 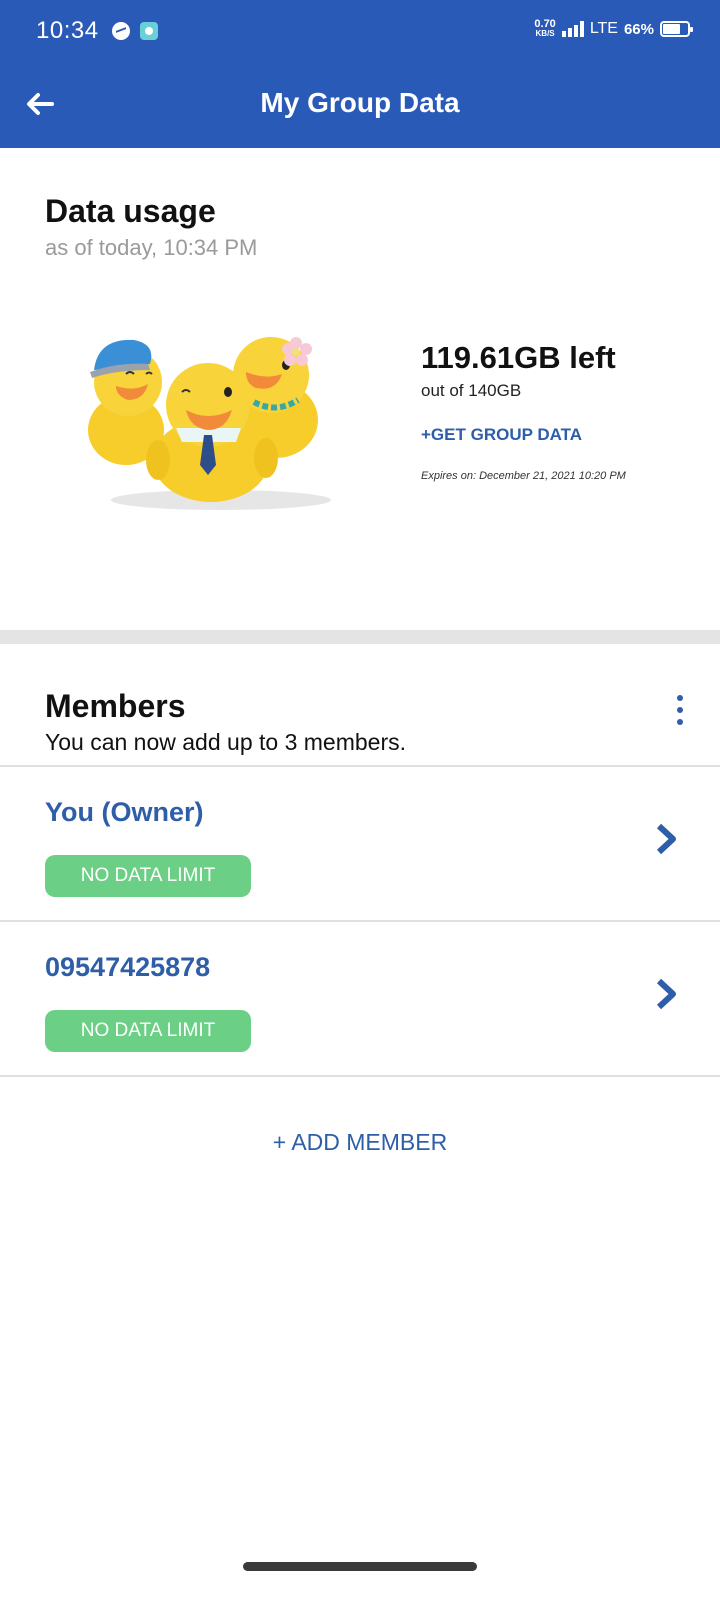 What do you see at coordinates (360, 1566) in the screenshot?
I see `home-indicator` at bounding box center [360, 1566].